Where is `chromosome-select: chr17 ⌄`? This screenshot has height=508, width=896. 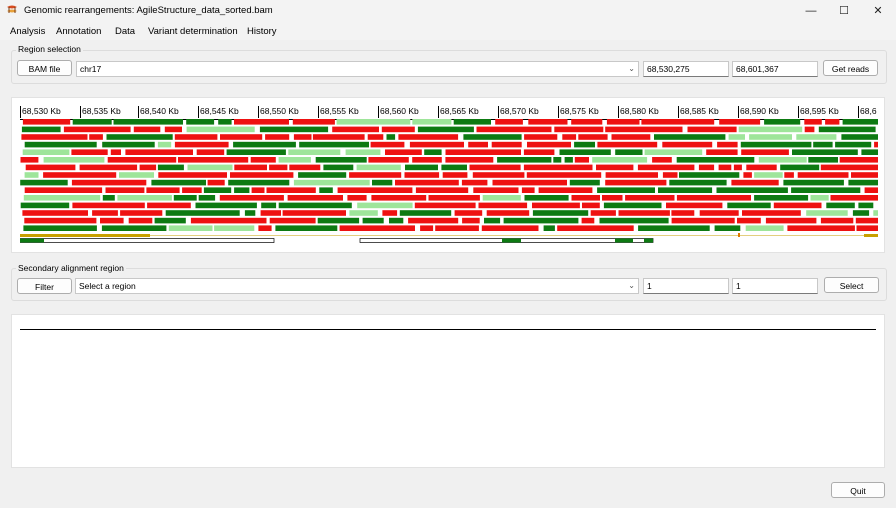
chromosome-select: chr17 ⌄ is located at coordinates (357, 69).